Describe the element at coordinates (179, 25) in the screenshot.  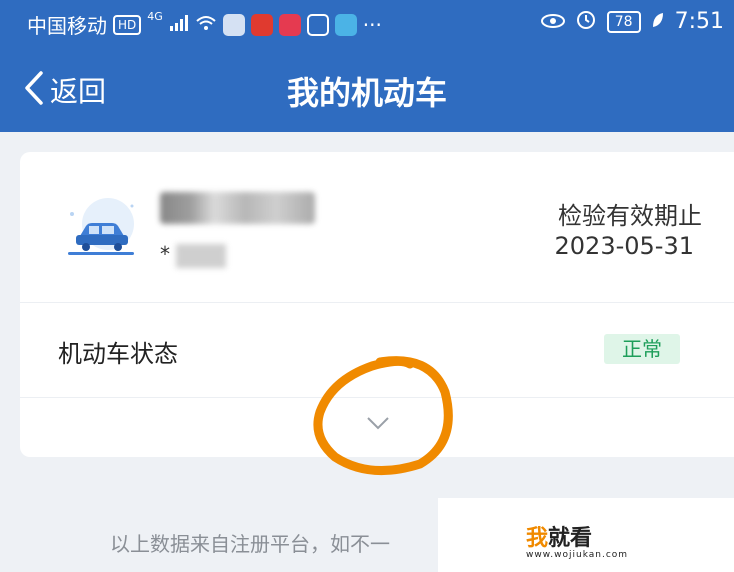
I see `signal-icon` at that location.